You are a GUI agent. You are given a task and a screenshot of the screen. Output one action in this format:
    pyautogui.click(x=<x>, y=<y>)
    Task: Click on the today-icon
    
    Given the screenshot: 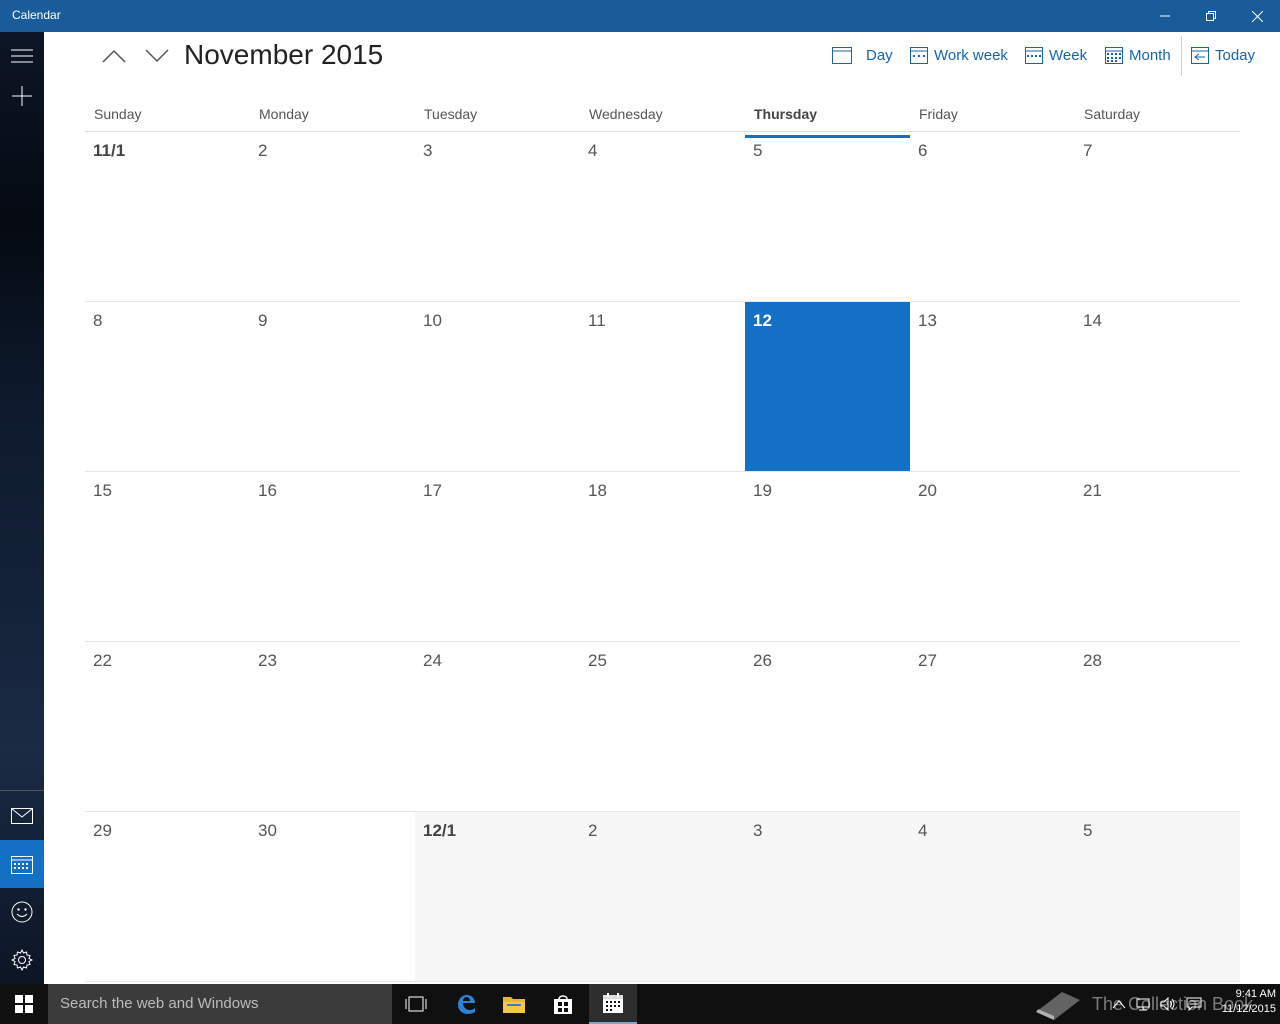 What is the action you would take?
    pyautogui.click(x=1200, y=55)
    